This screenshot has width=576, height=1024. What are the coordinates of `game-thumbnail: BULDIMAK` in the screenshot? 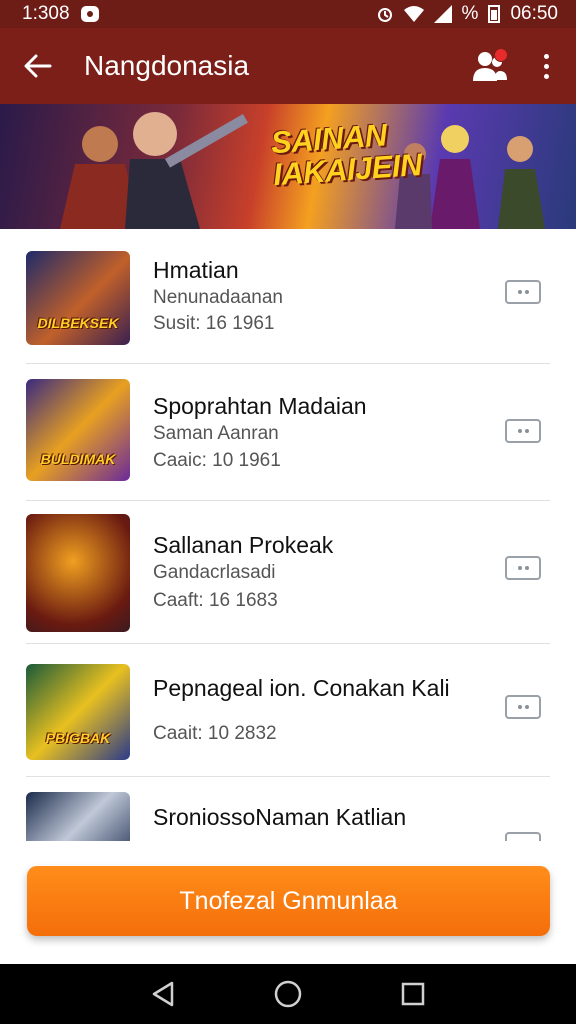 It's located at (78, 430).